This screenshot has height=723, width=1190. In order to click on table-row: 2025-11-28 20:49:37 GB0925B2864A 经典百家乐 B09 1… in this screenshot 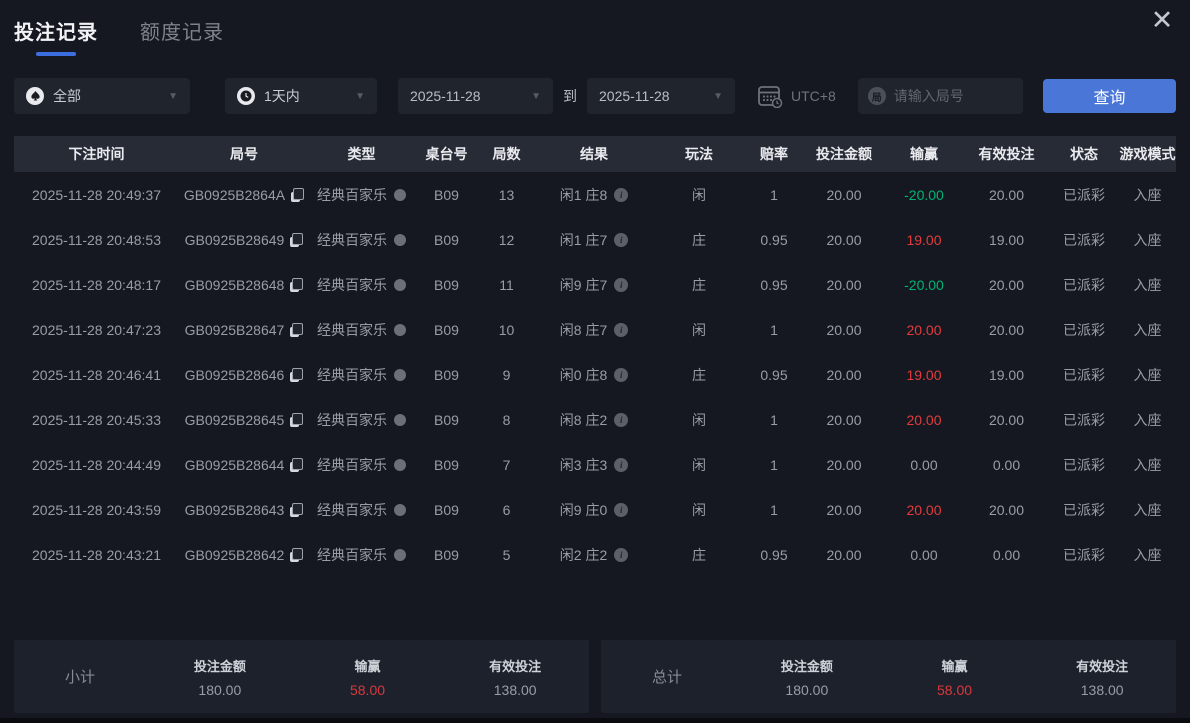, I will do `click(595, 194)`.